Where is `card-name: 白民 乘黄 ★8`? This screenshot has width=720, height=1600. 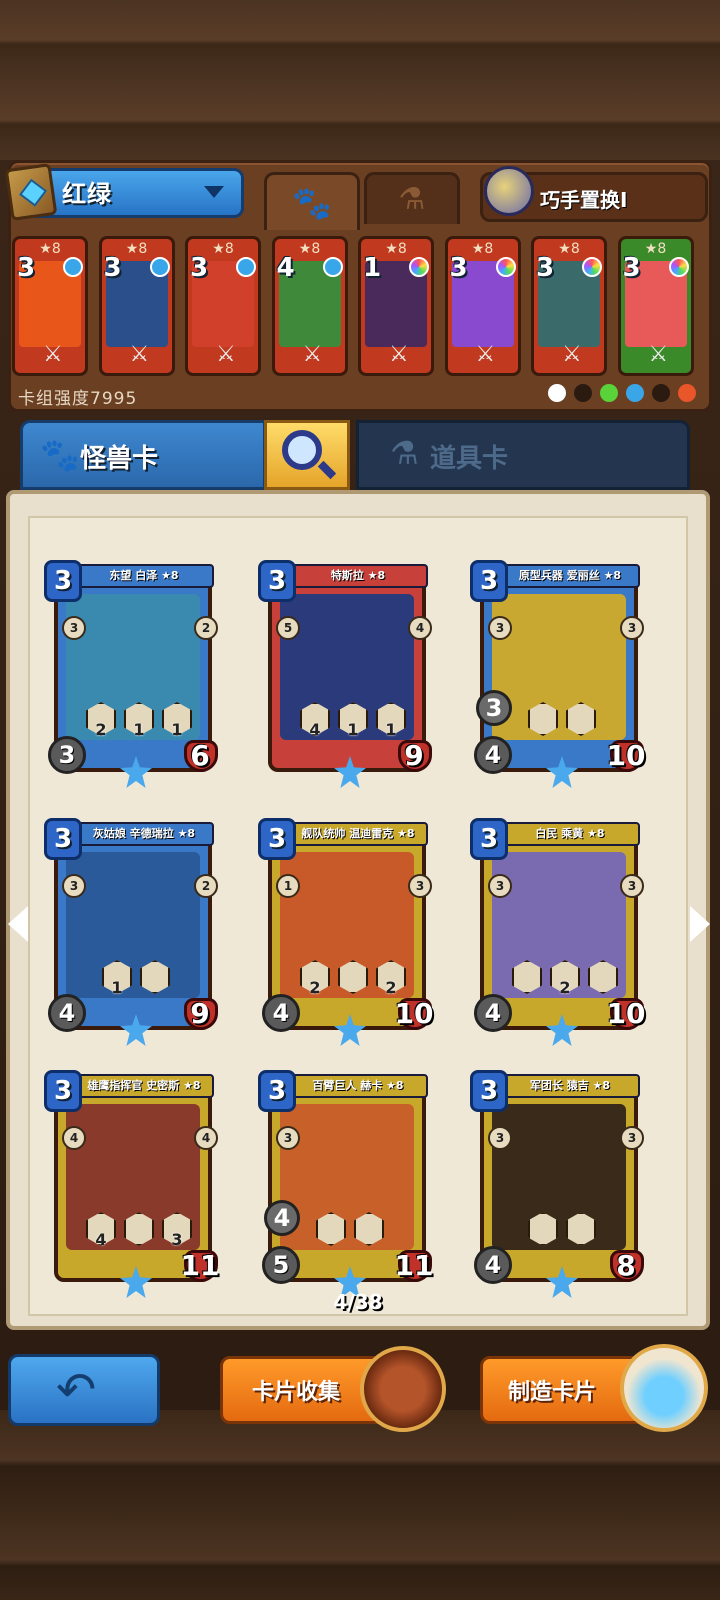
card-name: 白民 乘黄 ★8 is located at coordinates (570, 834).